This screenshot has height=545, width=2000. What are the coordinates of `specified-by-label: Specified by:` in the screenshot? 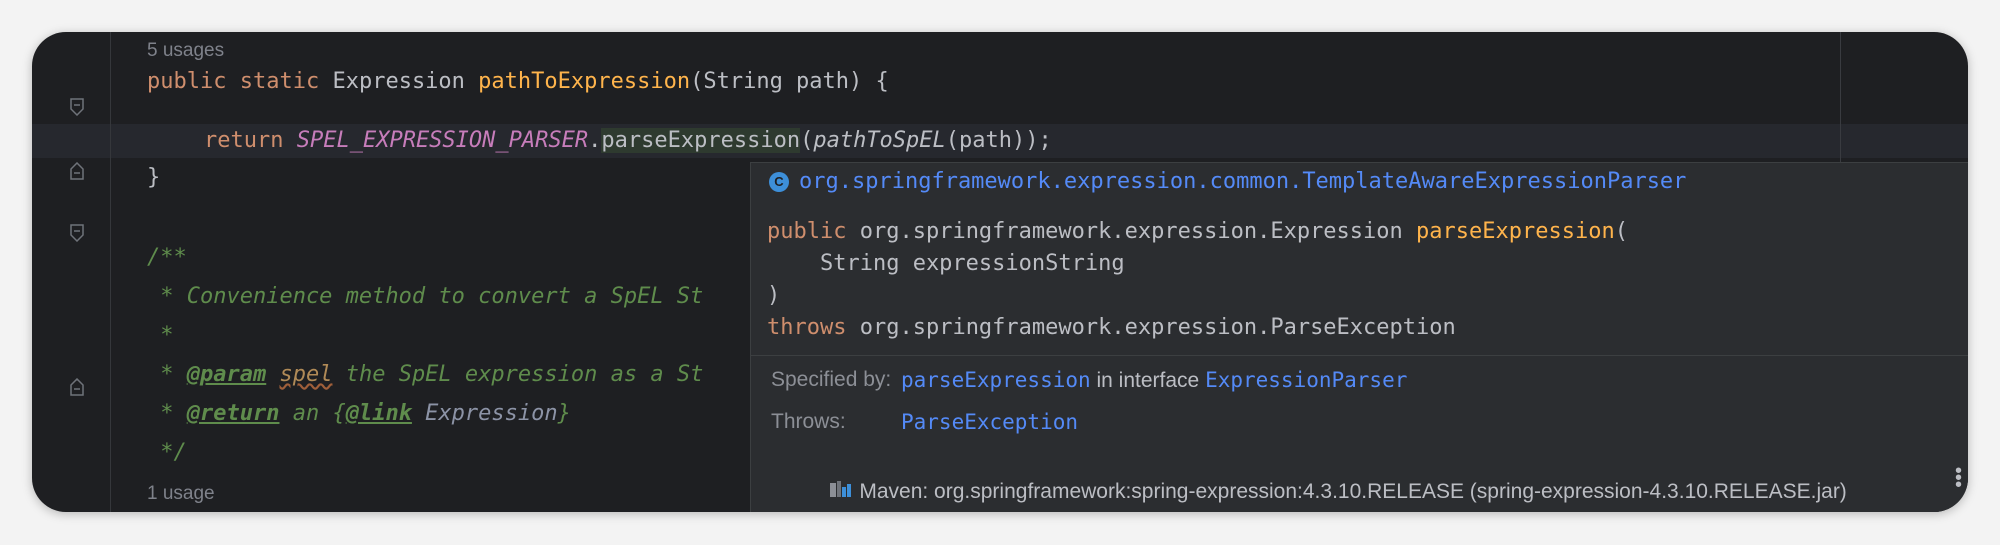 It's located at (831, 379).